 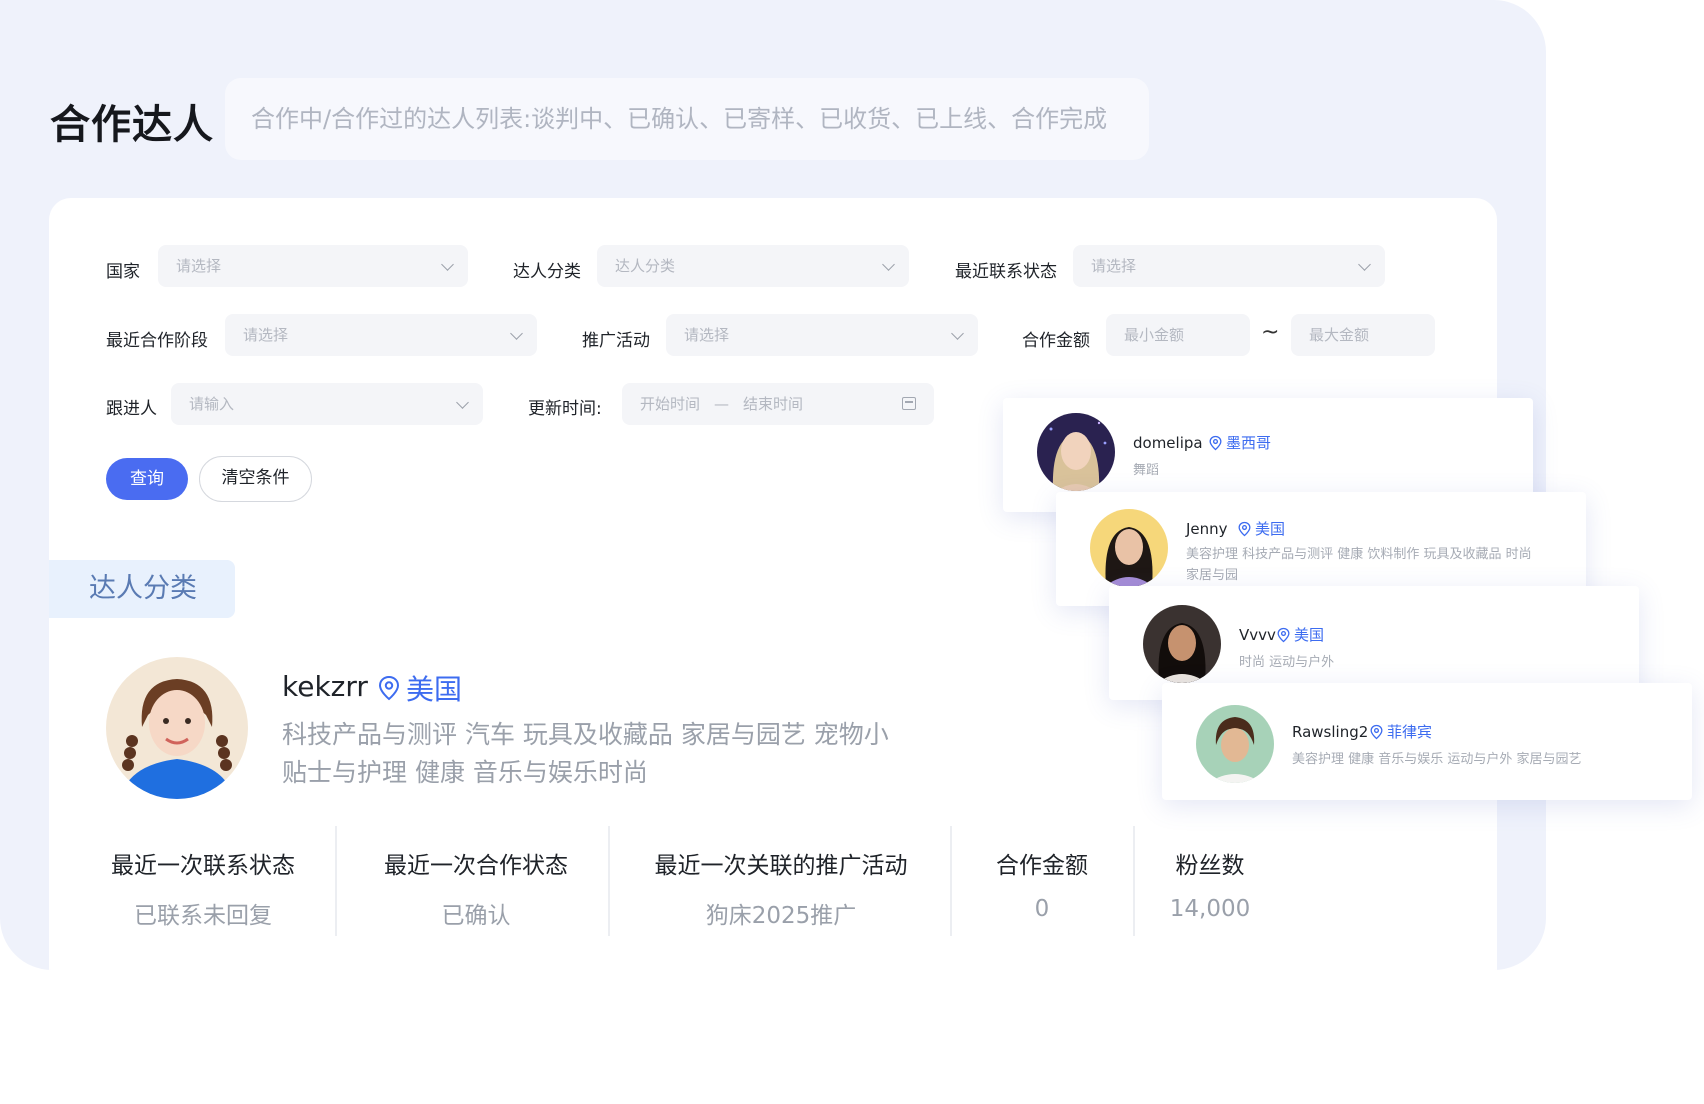 I want to click on card-location: 墨西哥, so click(x=1240, y=442).